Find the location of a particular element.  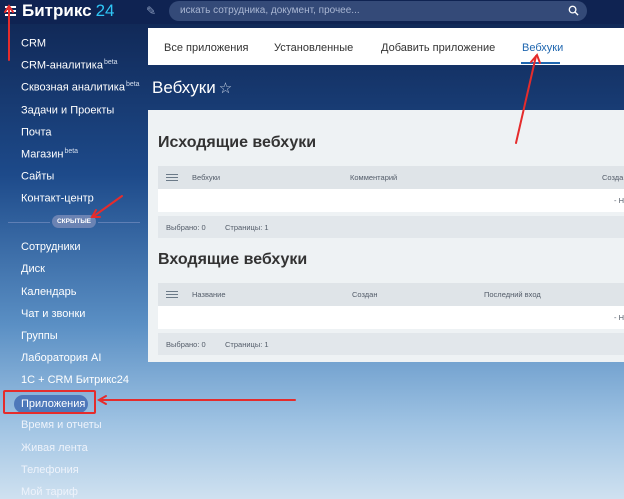

sidebar-item-groups: Группы is located at coordinates (39, 336).